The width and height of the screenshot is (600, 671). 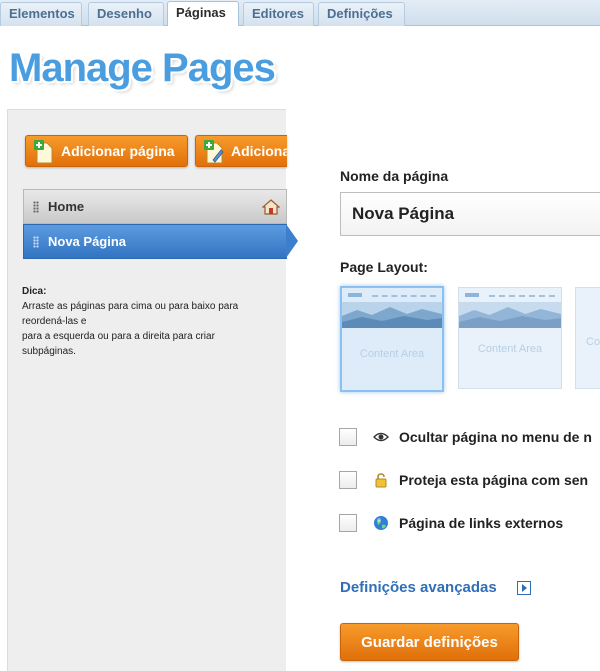 I want to click on hide-page-label: Ocultar página no menu de n, so click(x=495, y=437).